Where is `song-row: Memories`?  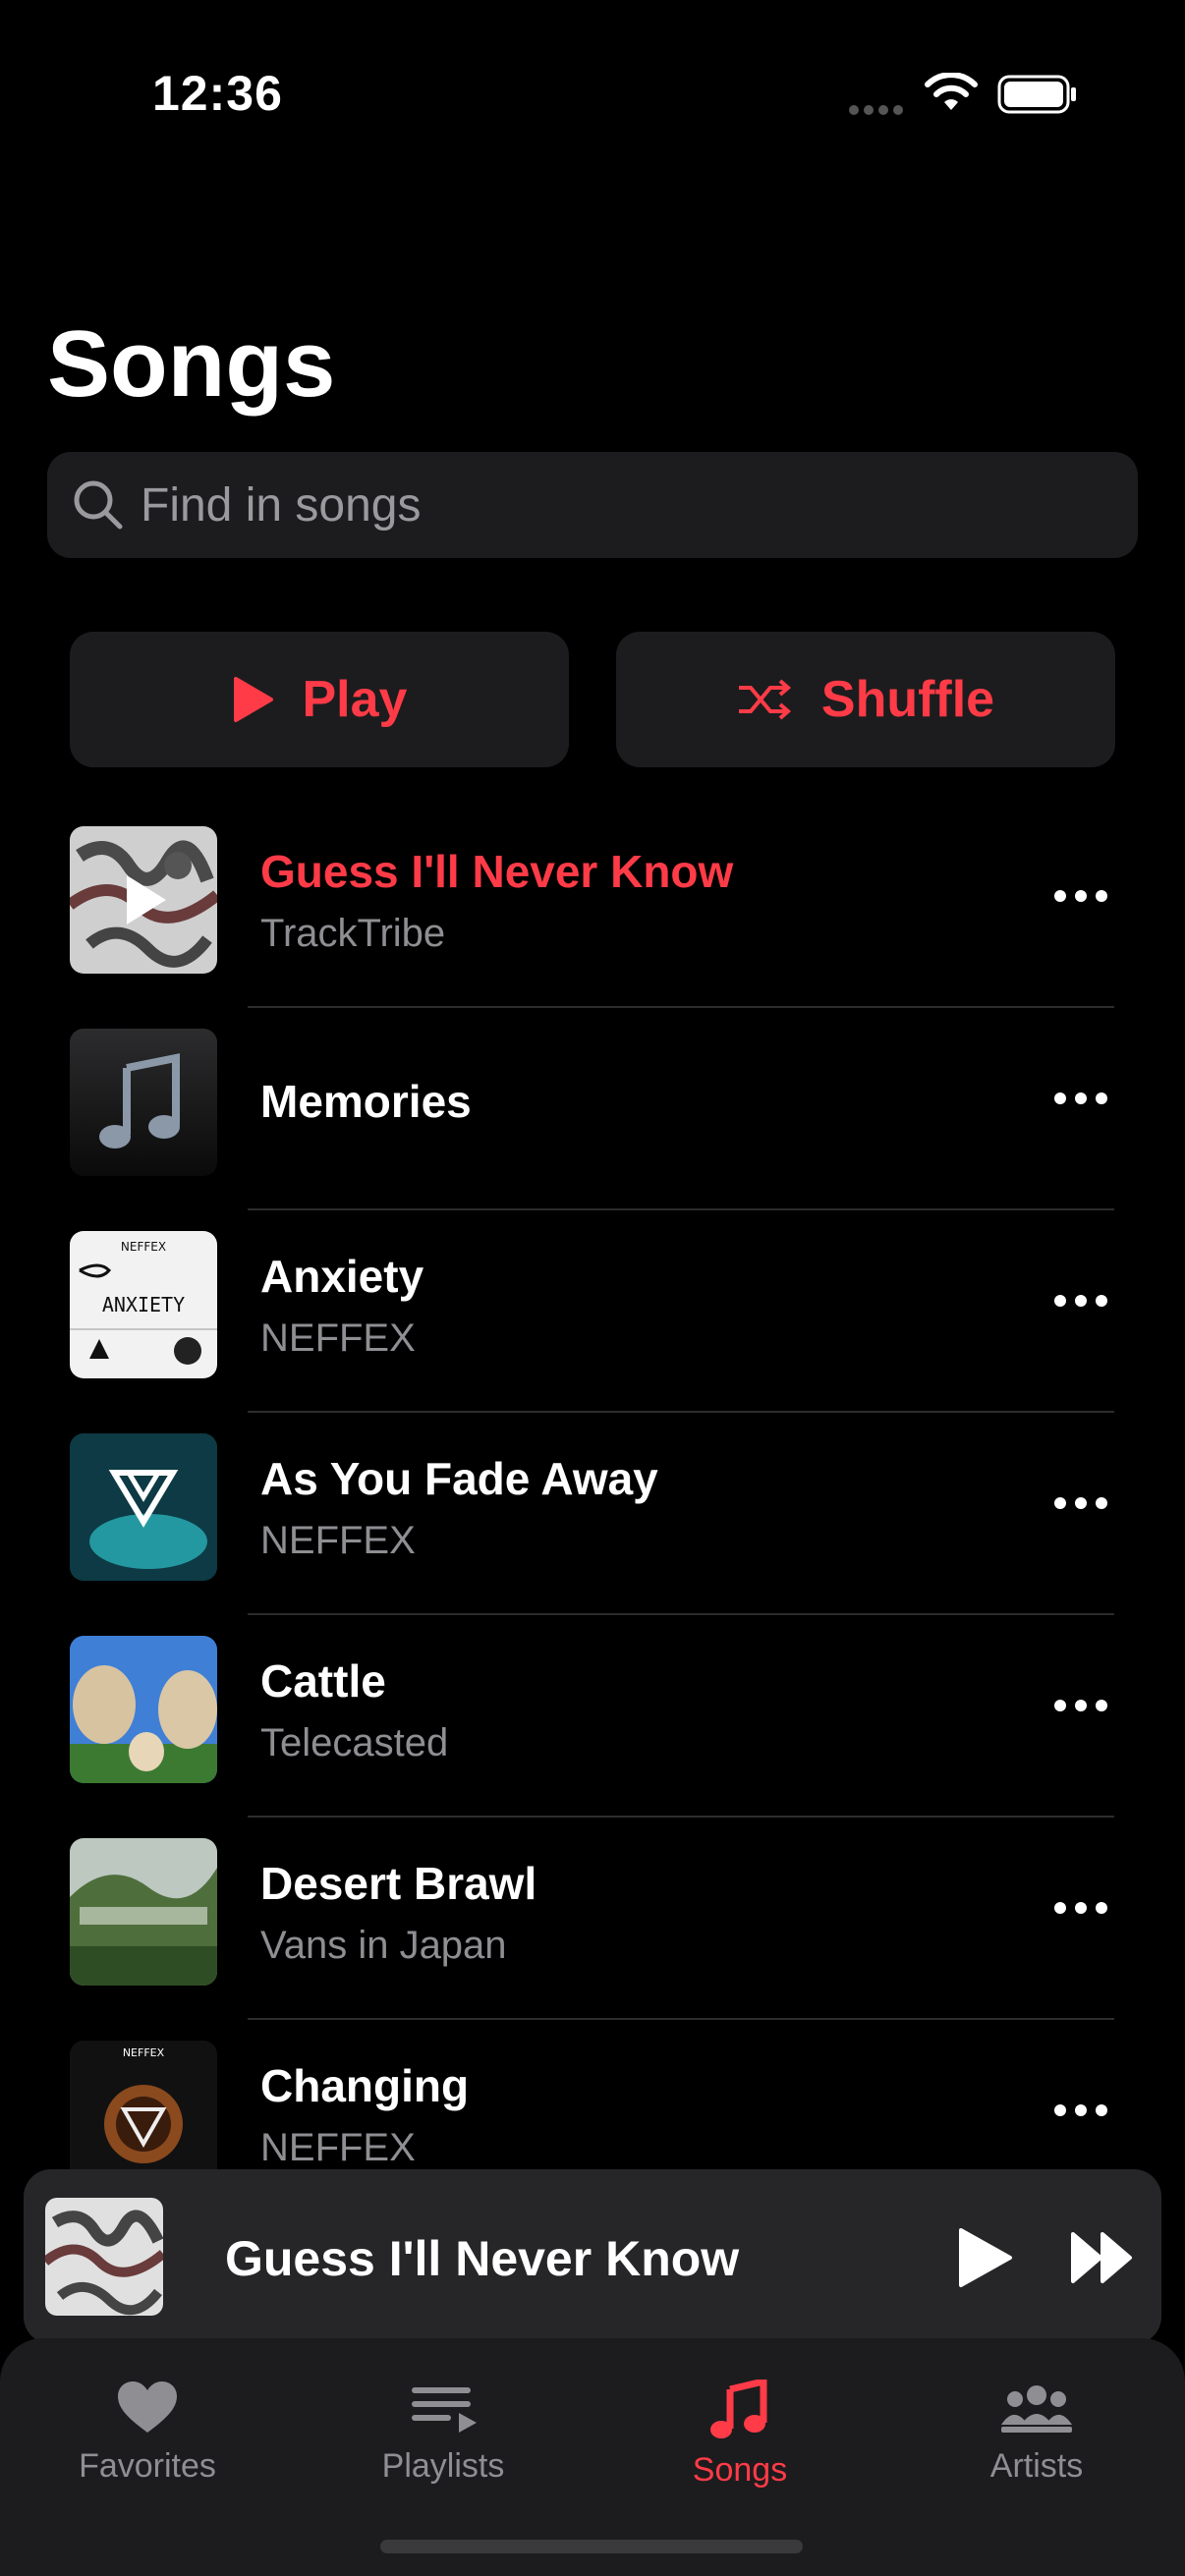
song-row: Memories is located at coordinates (592, 1109).